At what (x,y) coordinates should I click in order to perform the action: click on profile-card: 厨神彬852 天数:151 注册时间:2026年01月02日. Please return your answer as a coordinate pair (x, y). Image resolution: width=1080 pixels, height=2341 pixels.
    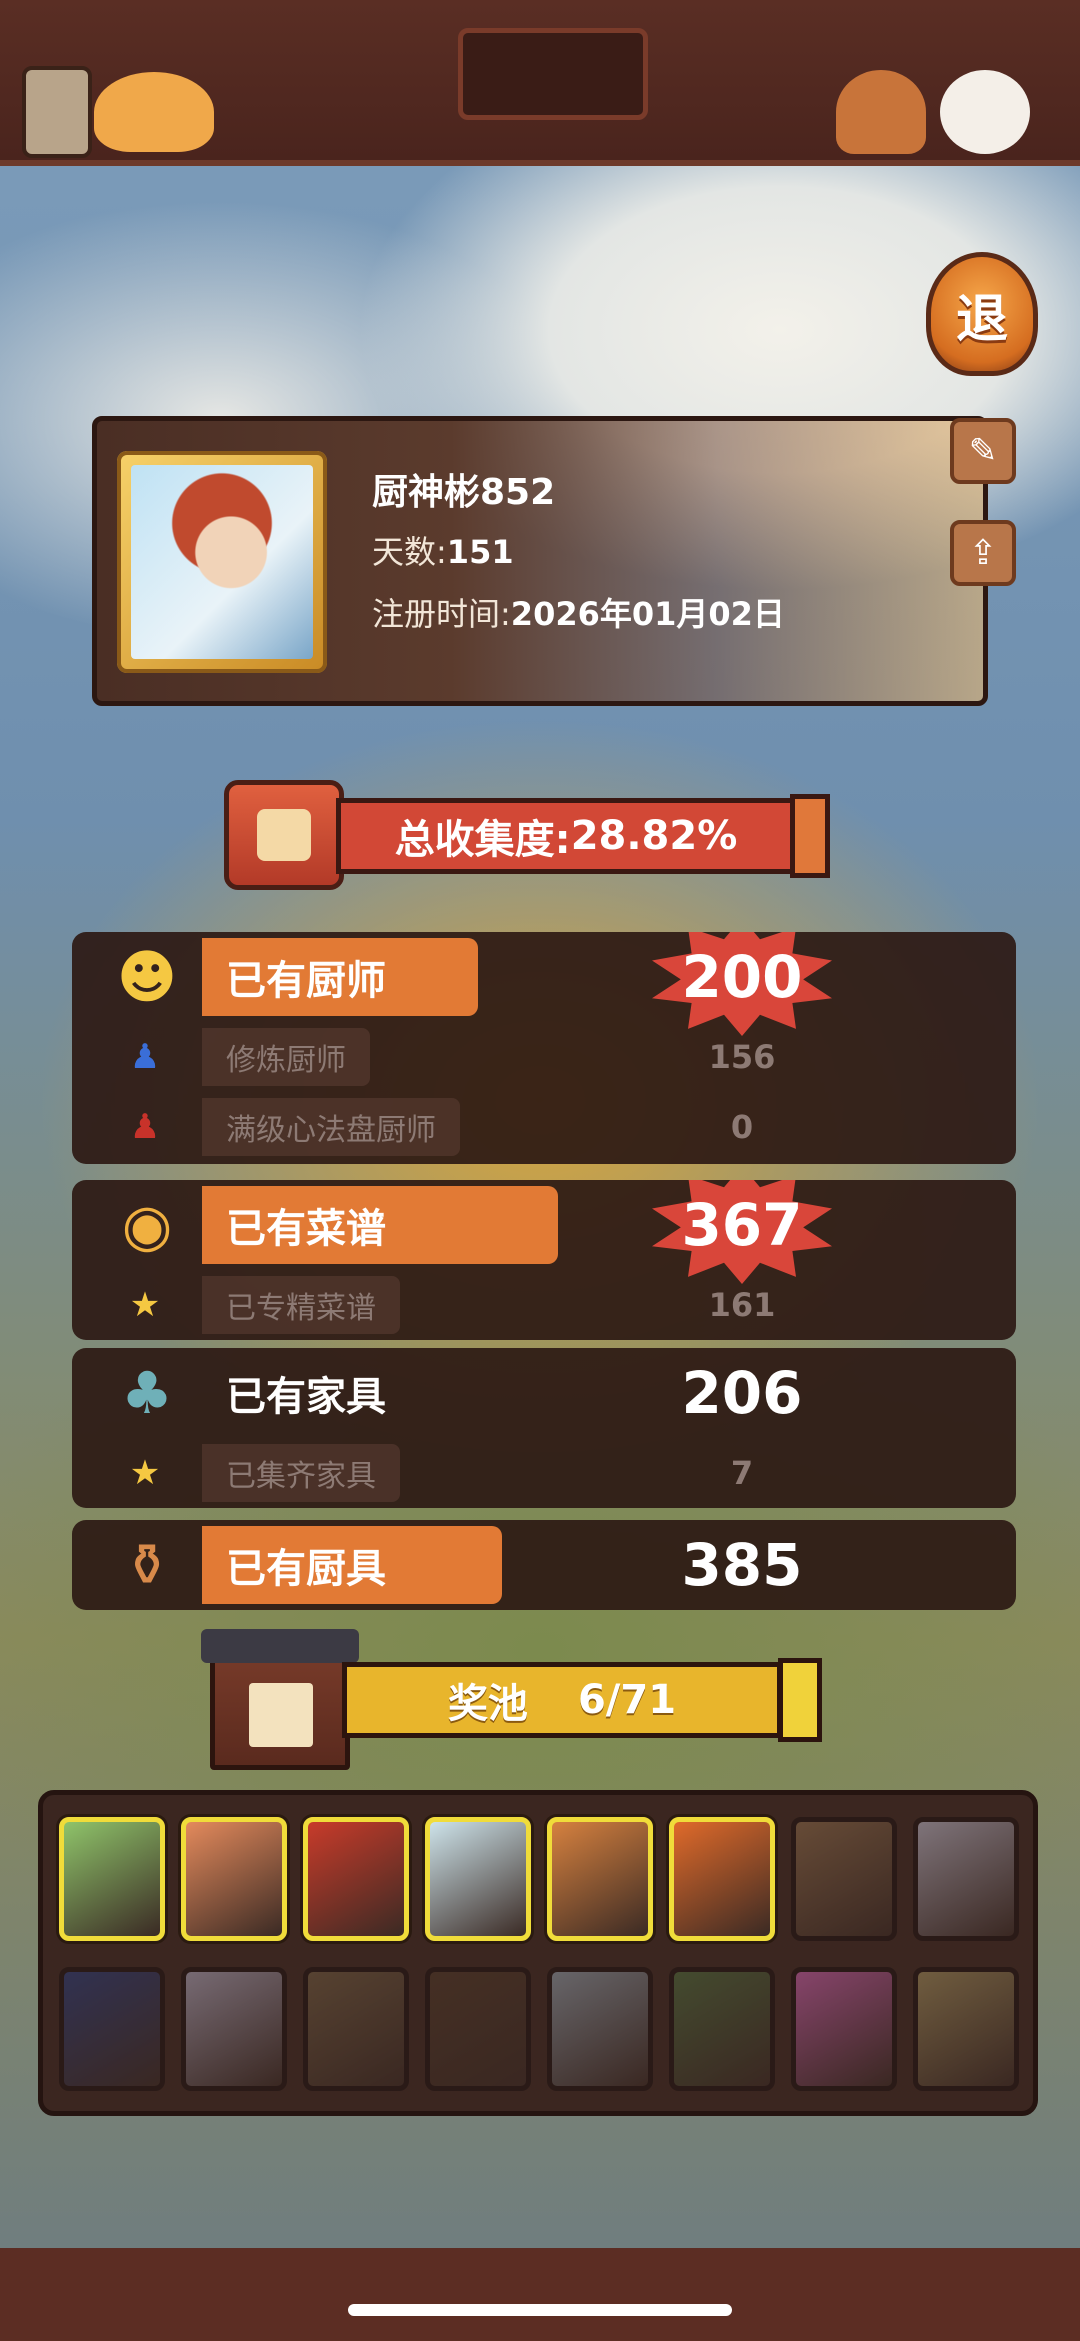
    Looking at the image, I should click on (540, 561).